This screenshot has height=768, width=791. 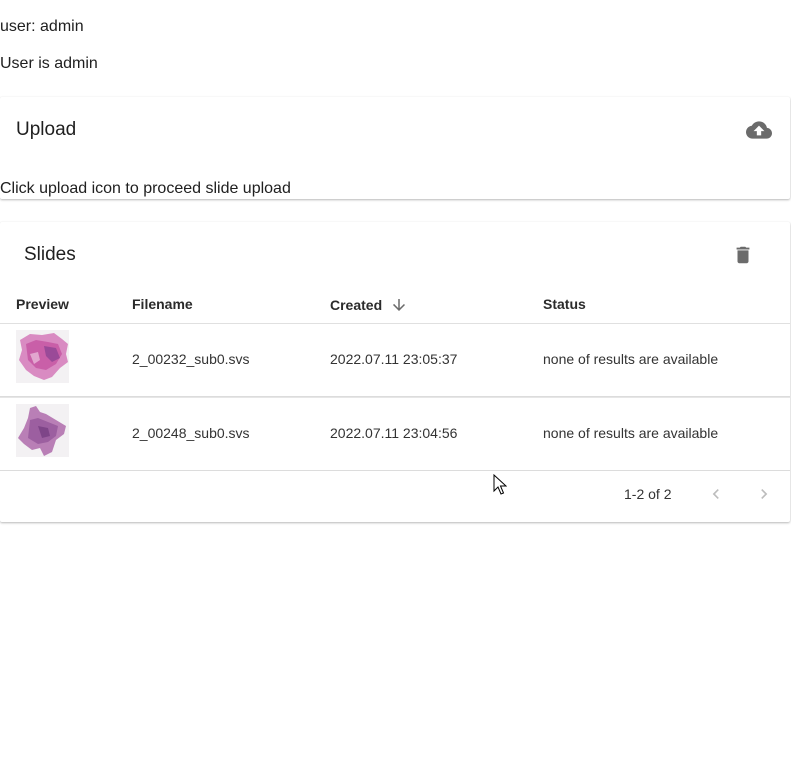 I want to click on chevron-left-icon, so click(x=715, y=494).